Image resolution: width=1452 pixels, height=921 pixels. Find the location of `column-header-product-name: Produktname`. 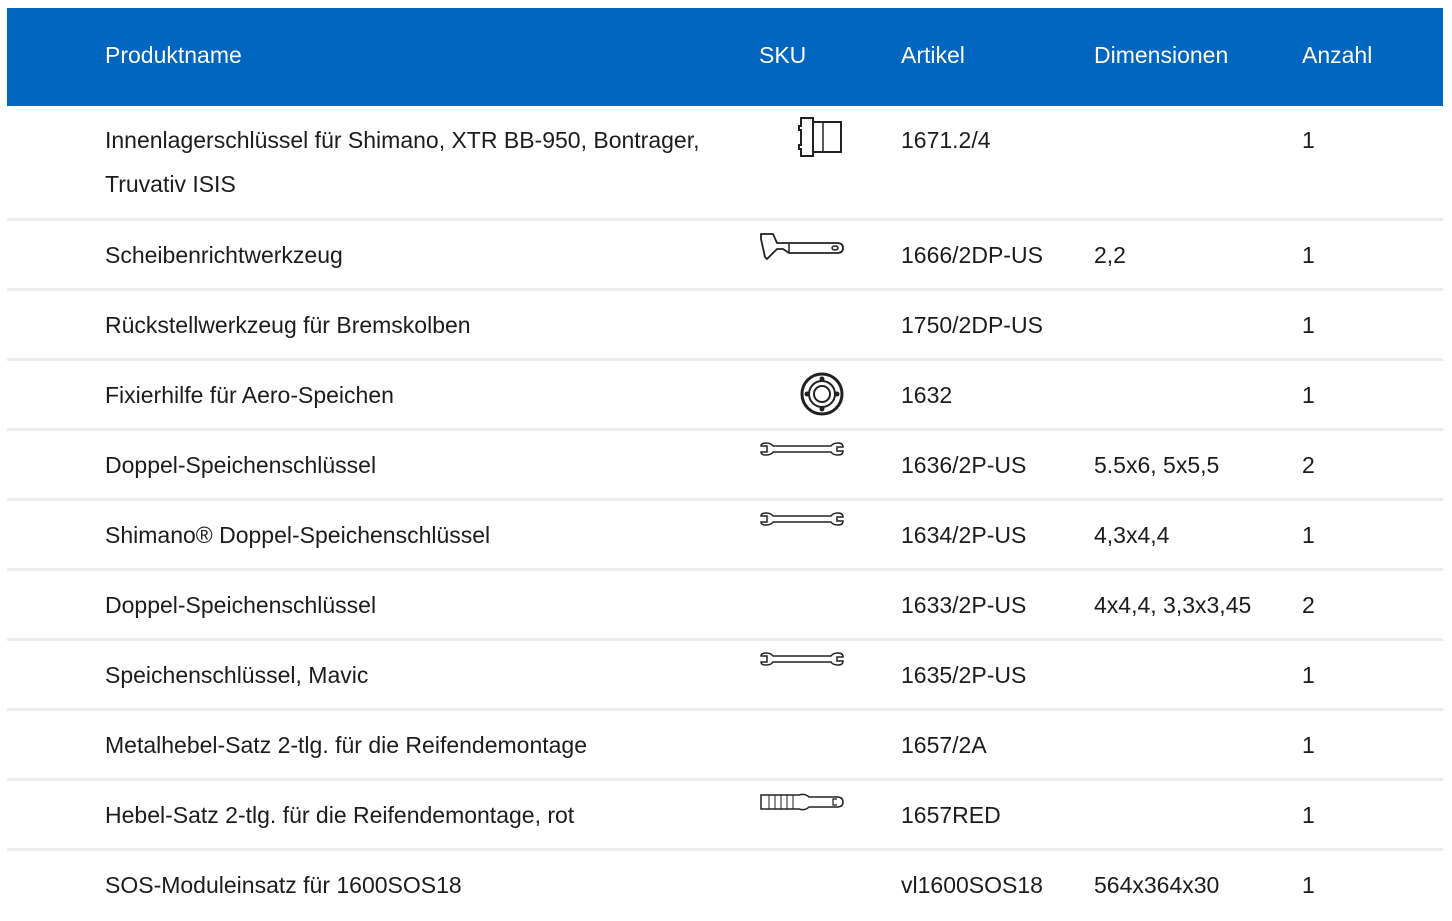

column-header-product-name: Produktname is located at coordinates (415, 57).